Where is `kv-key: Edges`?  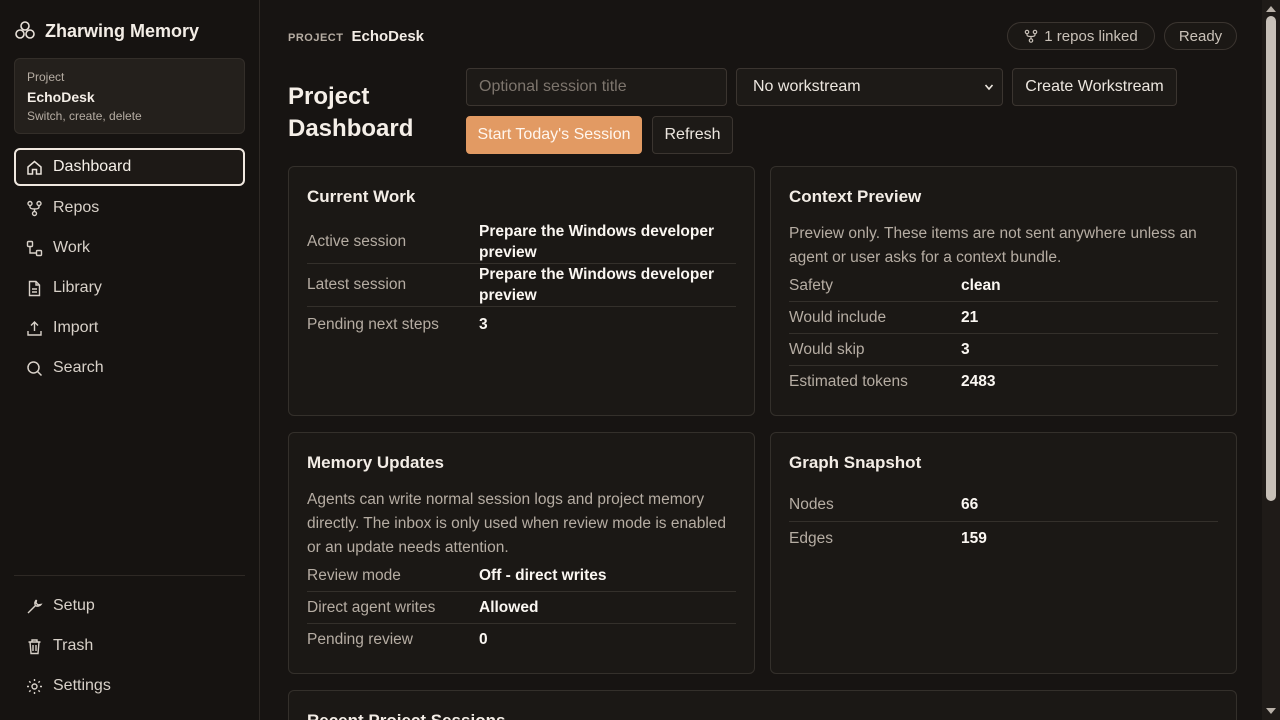 kv-key: Edges is located at coordinates (811, 538).